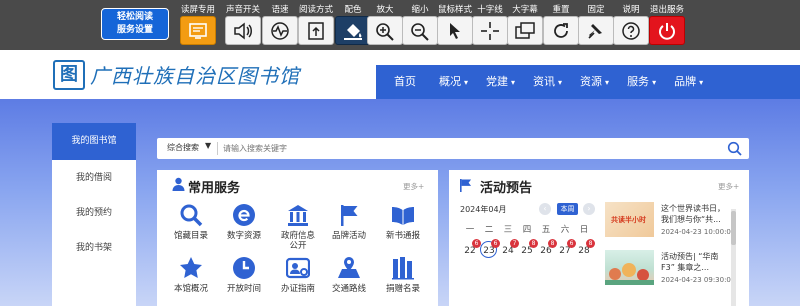 The image size is (800, 306). What do you see at coordinates (94, 178) in the screenshot?
I see `sidebar-item-my-loans: 我的借阅` at bounding box center [94, 178].